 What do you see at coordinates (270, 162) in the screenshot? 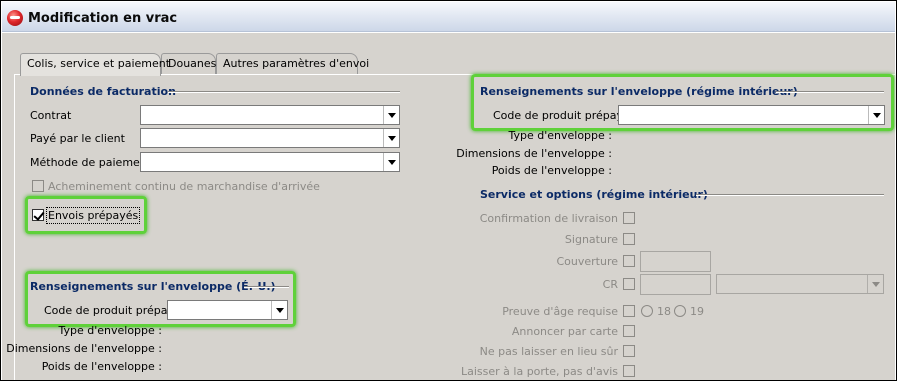
I see `payment-method-select` at bounding box center [270, 162].